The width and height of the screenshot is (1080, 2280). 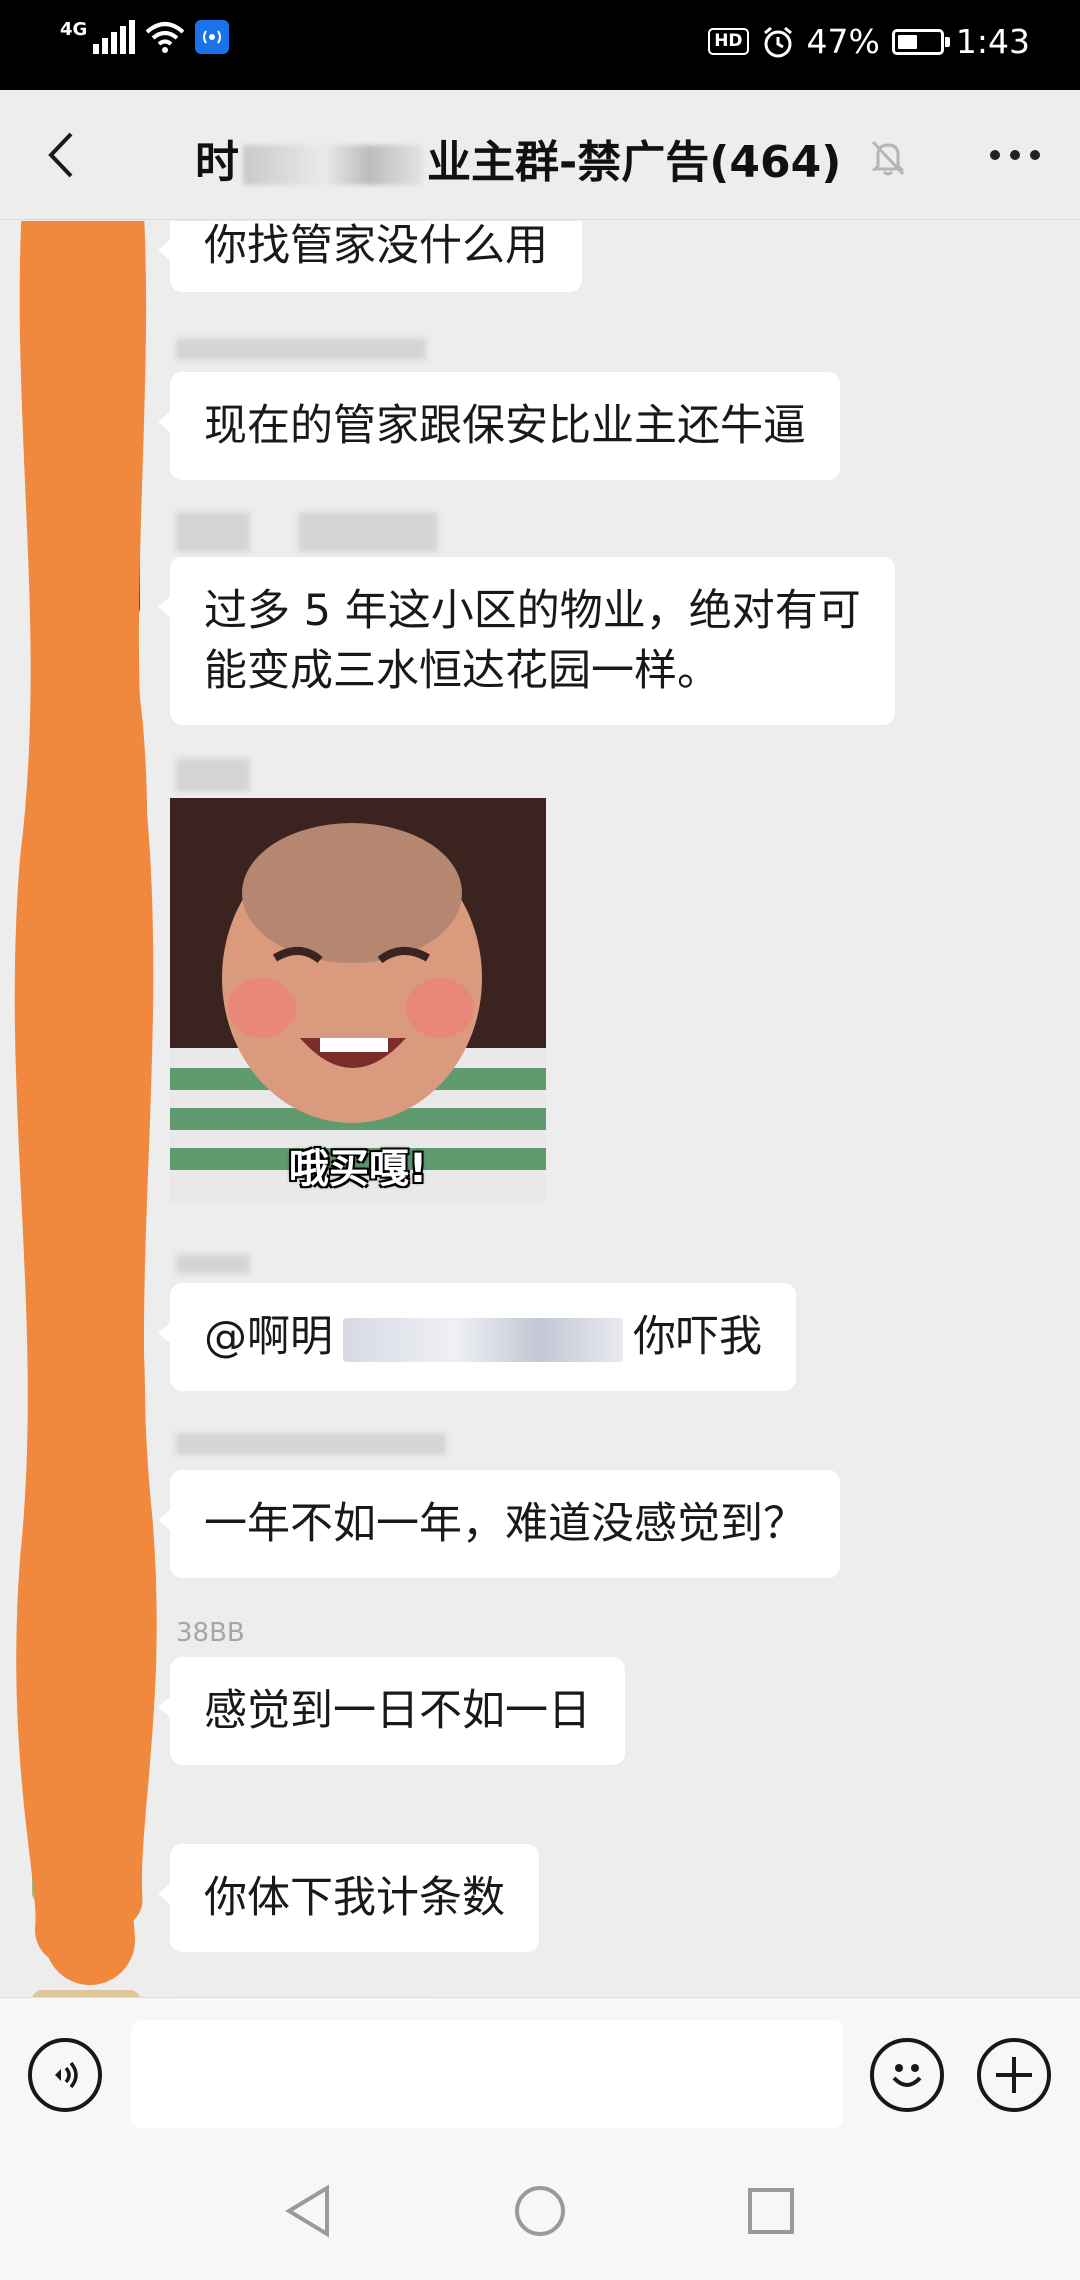 I want to click on mute-bell-icon, so click(x=888, y=158).